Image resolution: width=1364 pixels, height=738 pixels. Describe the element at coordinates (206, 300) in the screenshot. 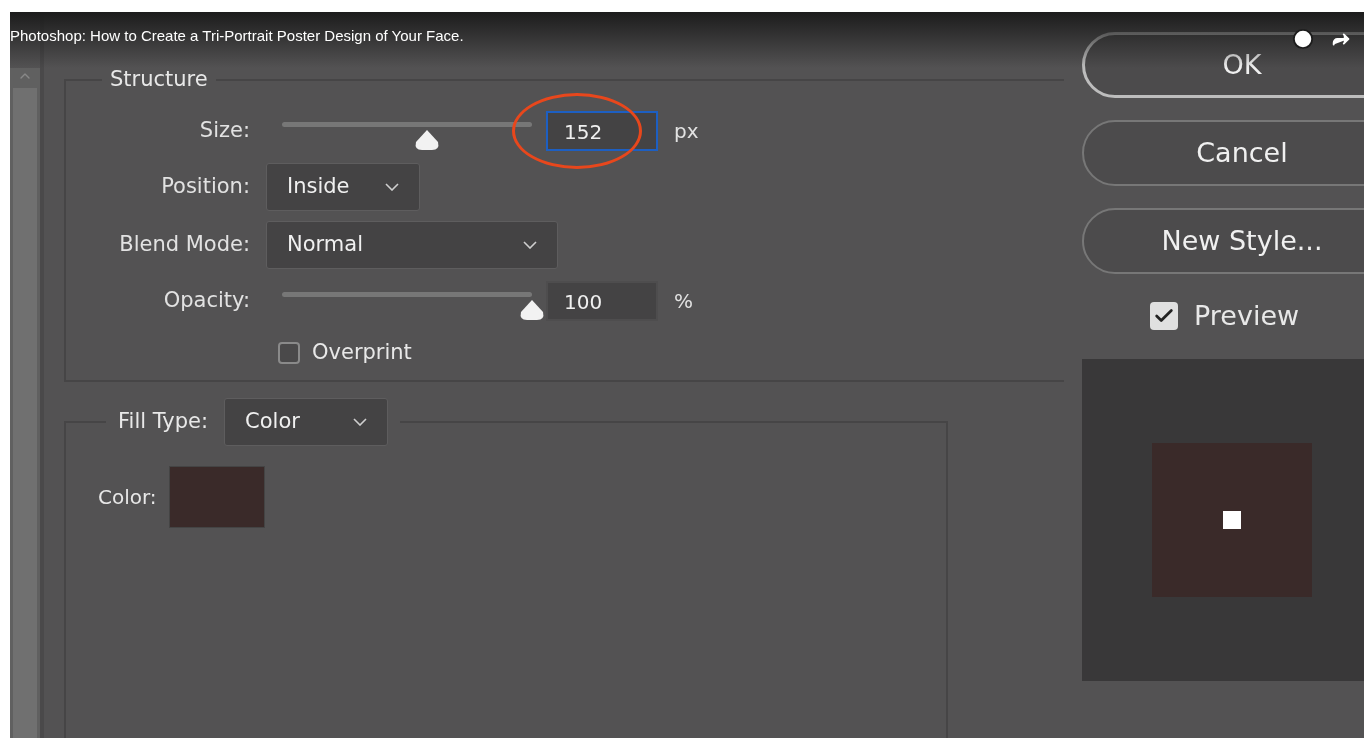

I see `field-label: Opacity:` at that location.